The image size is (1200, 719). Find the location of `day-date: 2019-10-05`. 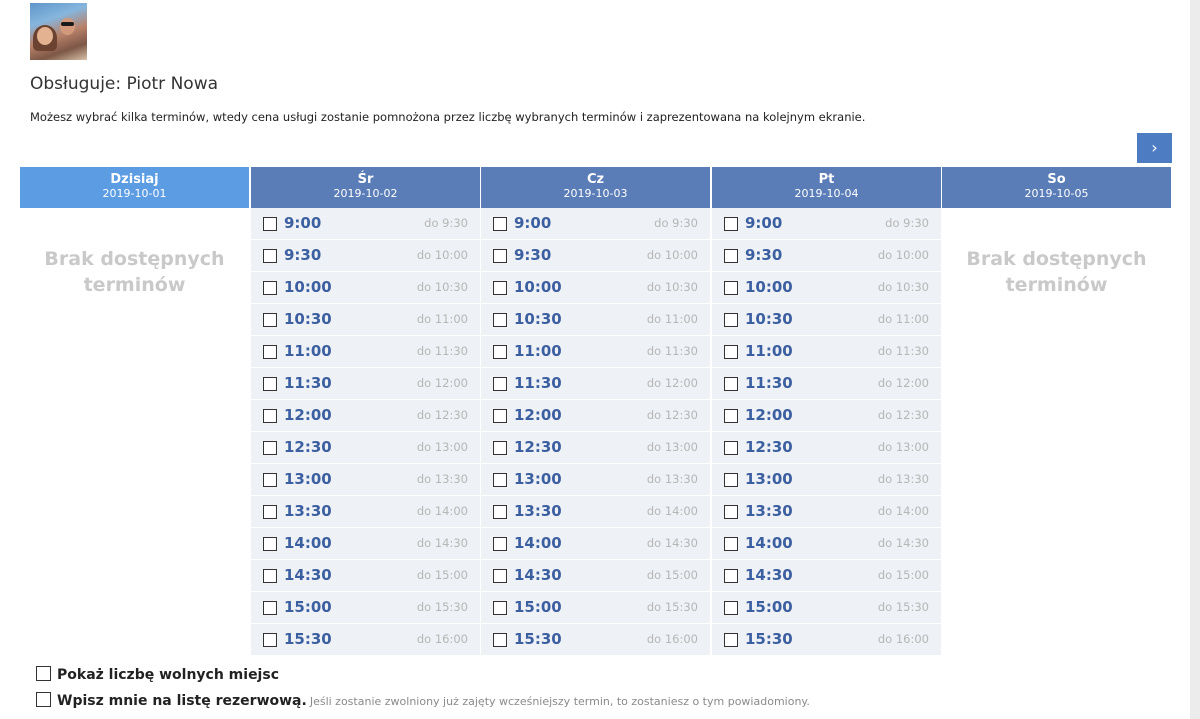

day-date: 2019-10-05 is located at coordinates (1056, 193).